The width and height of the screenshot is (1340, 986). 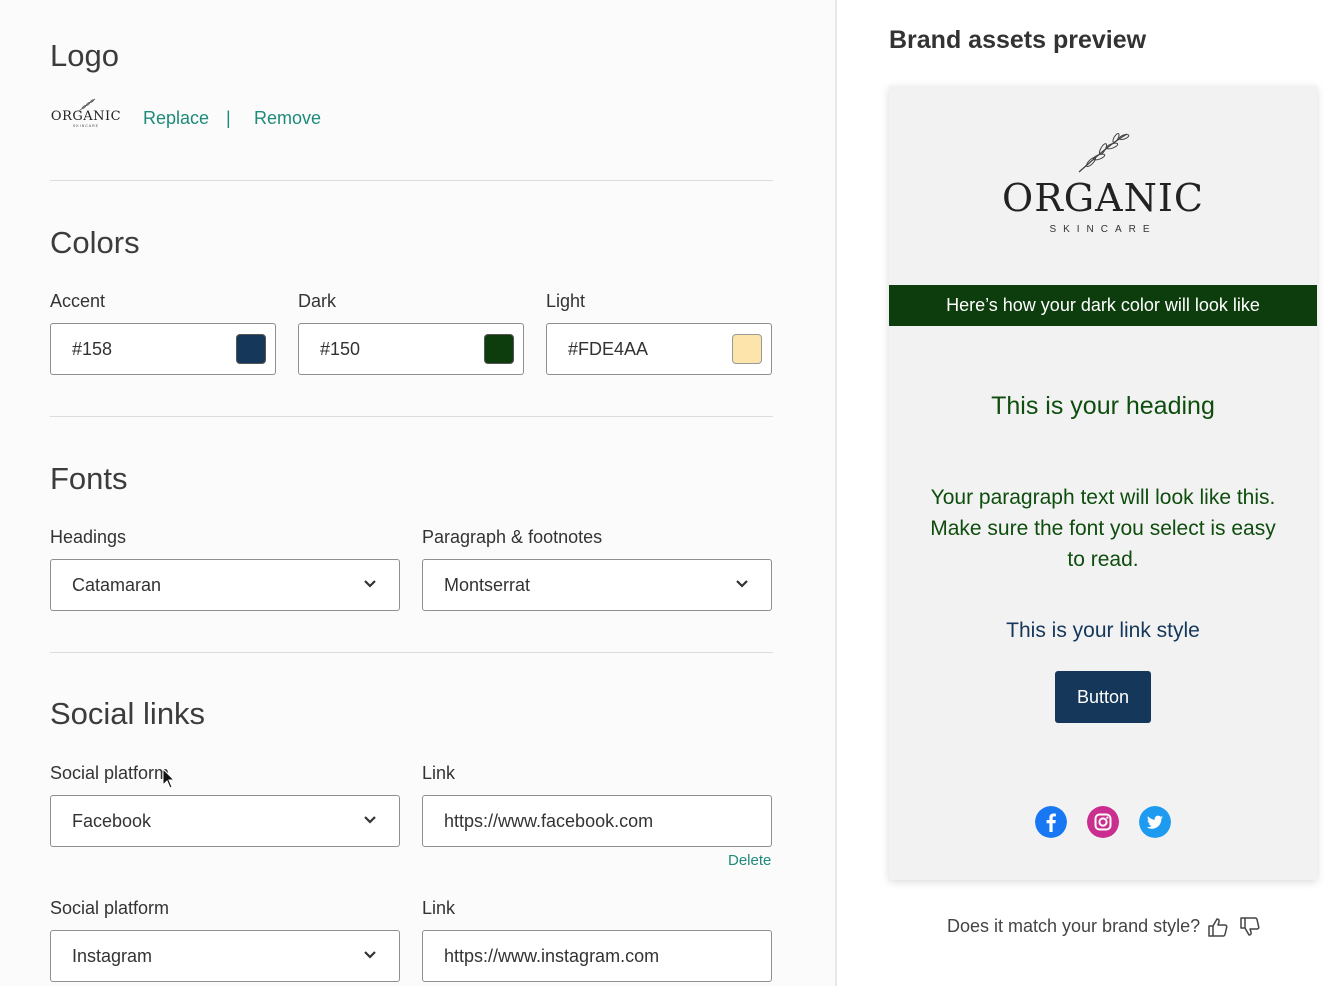 What do you see at coordinates (552, 956) in the screenshot?
I see `social-link-value: https://www.instagram.com` at bounding box center [552, 956].